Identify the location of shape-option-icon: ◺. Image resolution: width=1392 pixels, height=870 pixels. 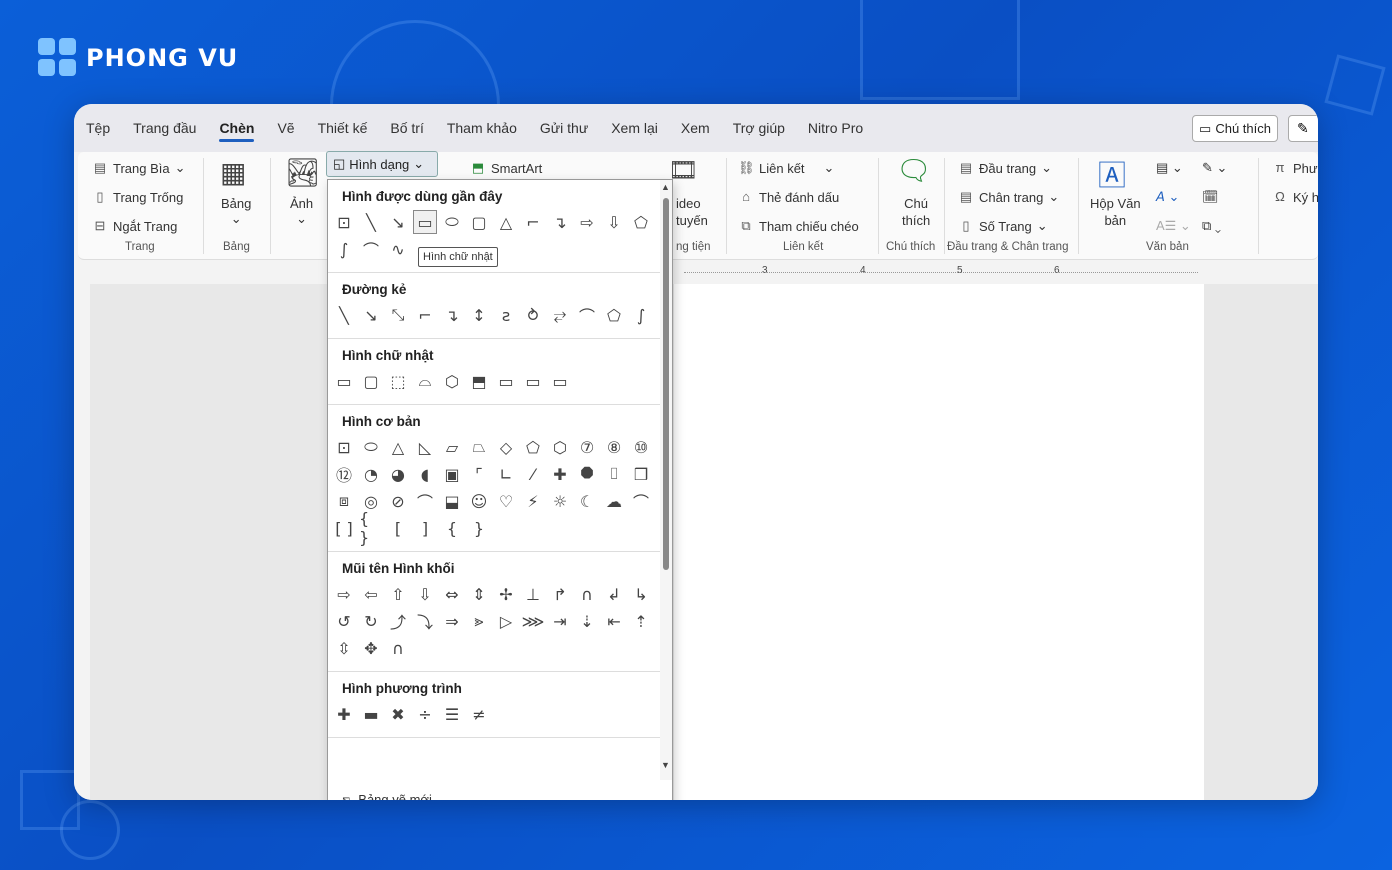
(425, 447).